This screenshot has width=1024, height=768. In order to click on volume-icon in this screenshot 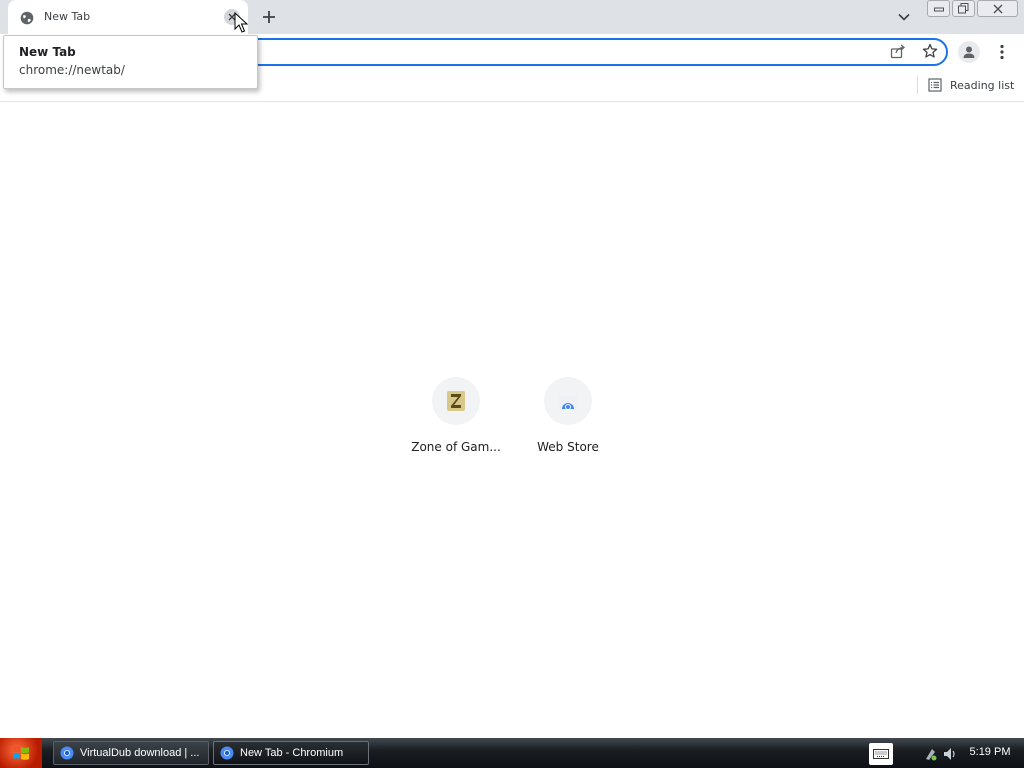, I will do `click(949, 754)`.